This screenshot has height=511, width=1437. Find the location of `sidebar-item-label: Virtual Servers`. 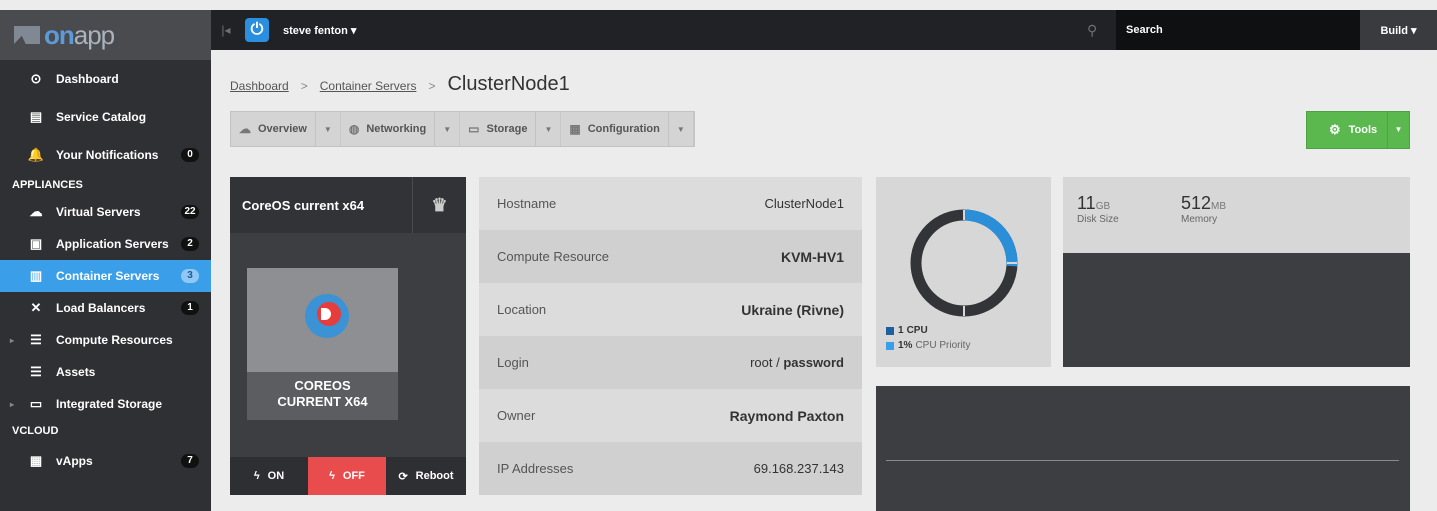

sidebar-item-label: Virtual Servers is located at coordinates (98, 212).